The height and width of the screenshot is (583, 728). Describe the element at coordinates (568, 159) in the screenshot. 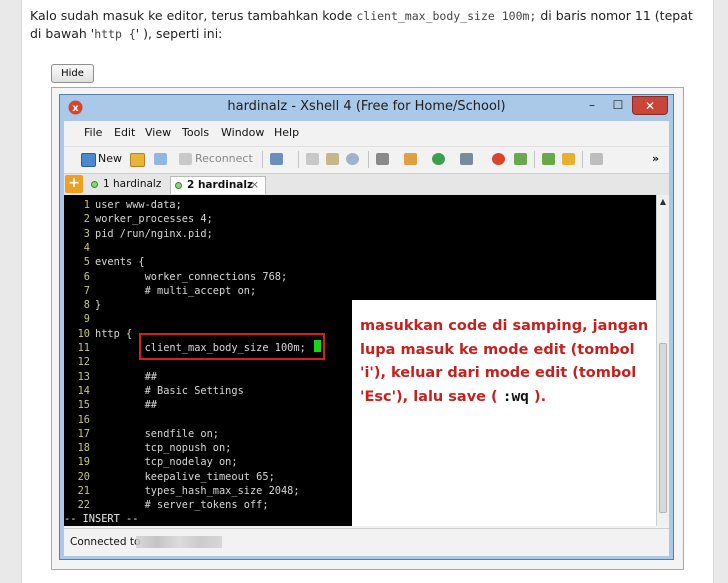

I see `lock-icon` at that location.